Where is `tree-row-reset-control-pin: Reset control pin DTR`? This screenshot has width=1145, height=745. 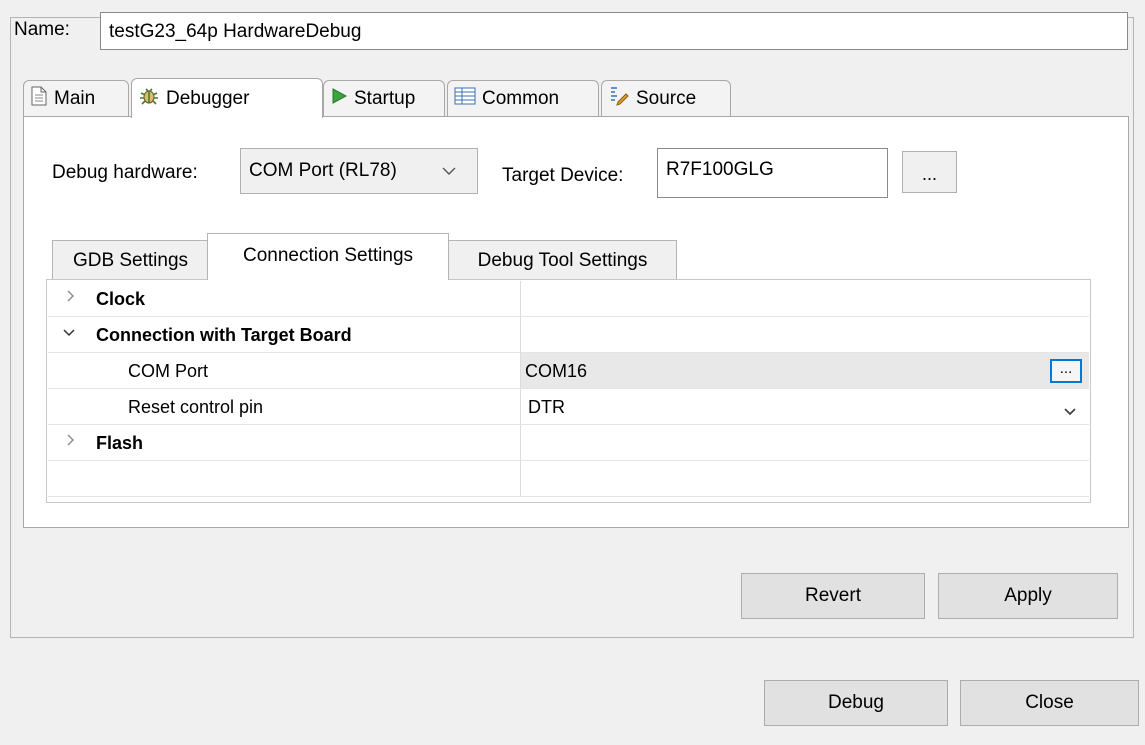 tree-row-reset-control-pin: Reset control pin DTR is located at coordinates (568, 407).